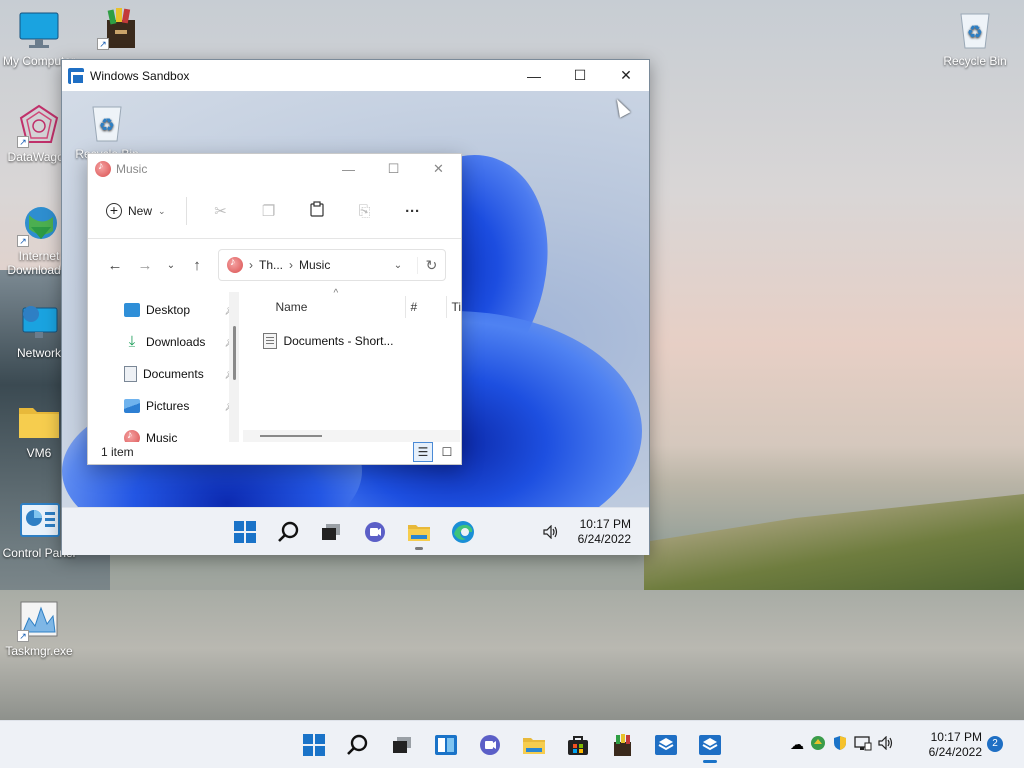 The height and width of the screenshot is (768, 1024). Describe the element at coordinates (355, 75) in the screenshot. I see `sandbox-title-bar: Windows Sandbox — ☐ ✕` at that location.